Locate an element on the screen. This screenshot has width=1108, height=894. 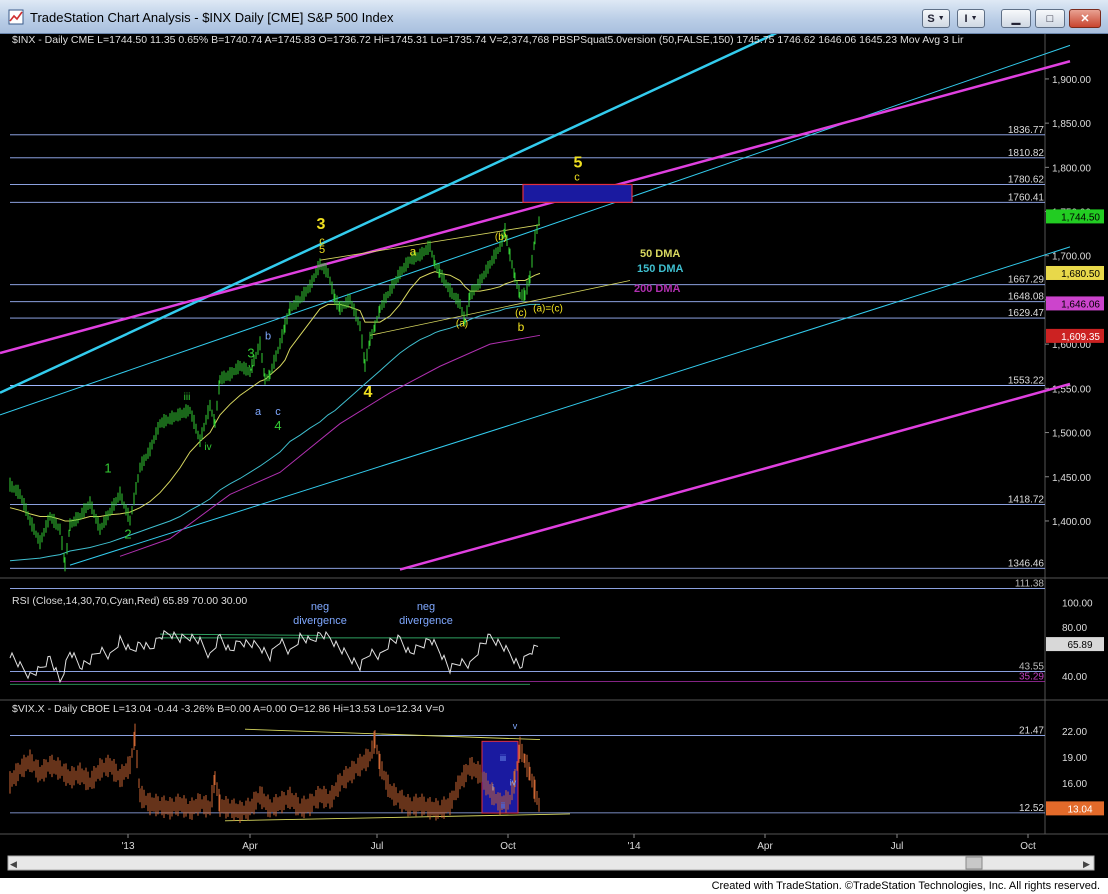
y-tick-label: 1,850.00 is located at coordinates (1071, 124).